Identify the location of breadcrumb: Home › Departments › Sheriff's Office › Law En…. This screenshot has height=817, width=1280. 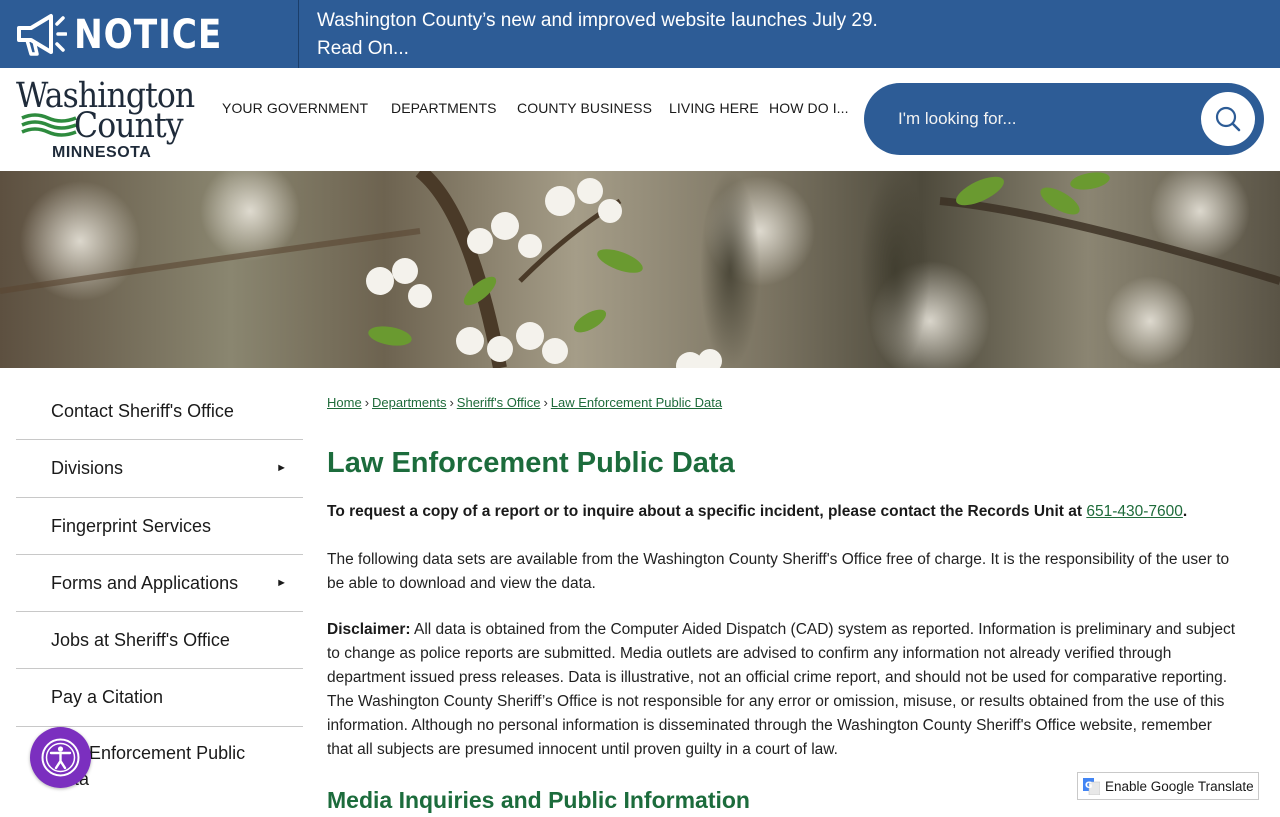
(525, 402).